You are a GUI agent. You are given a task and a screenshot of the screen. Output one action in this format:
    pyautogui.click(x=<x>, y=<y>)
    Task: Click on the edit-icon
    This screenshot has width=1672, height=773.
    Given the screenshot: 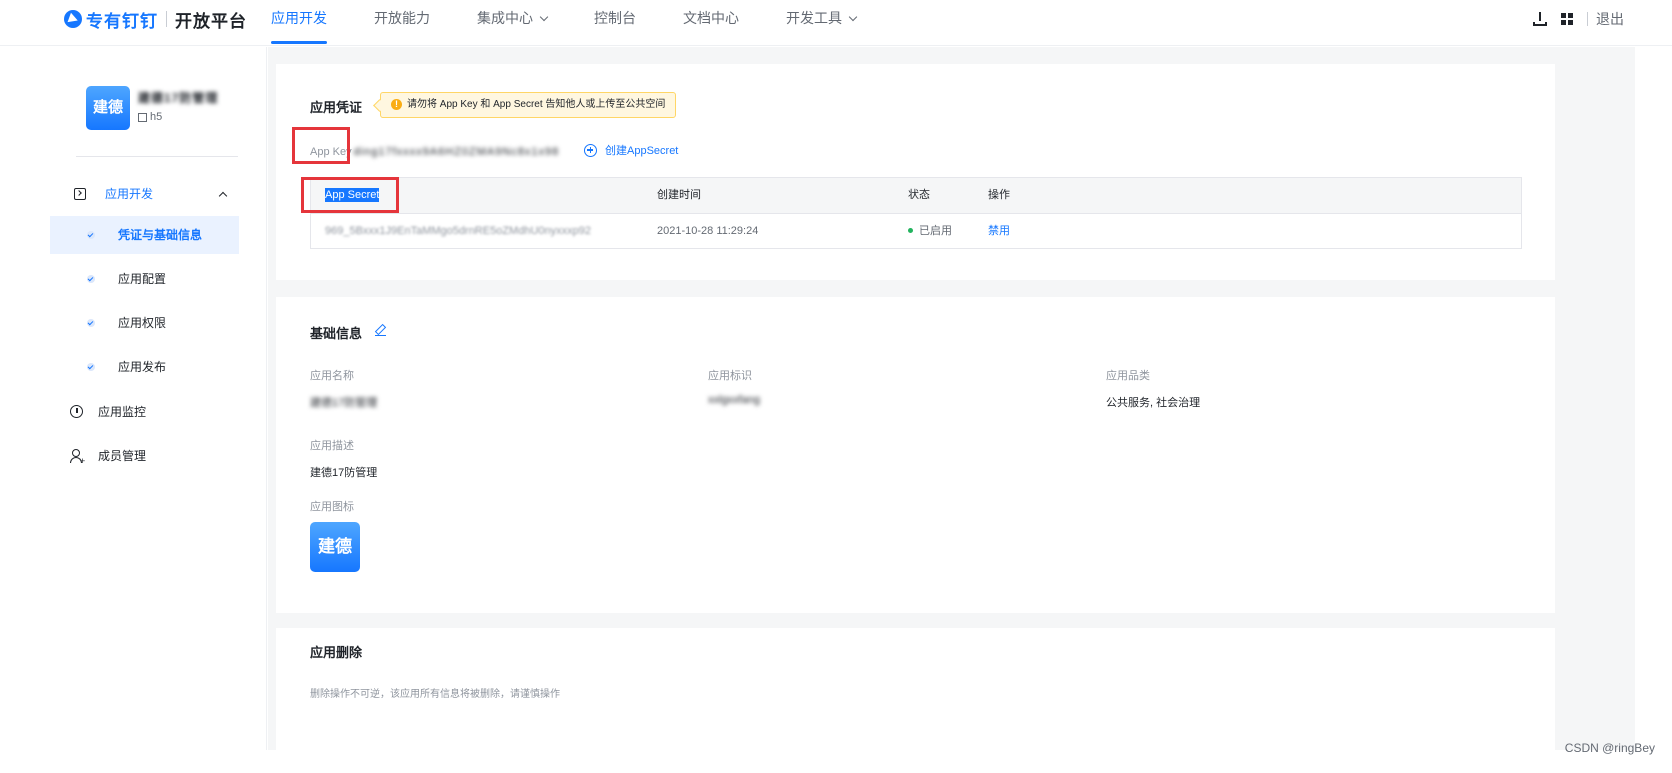 What is the action you would take?
    pyautogui.click(x=380, y=330)
    